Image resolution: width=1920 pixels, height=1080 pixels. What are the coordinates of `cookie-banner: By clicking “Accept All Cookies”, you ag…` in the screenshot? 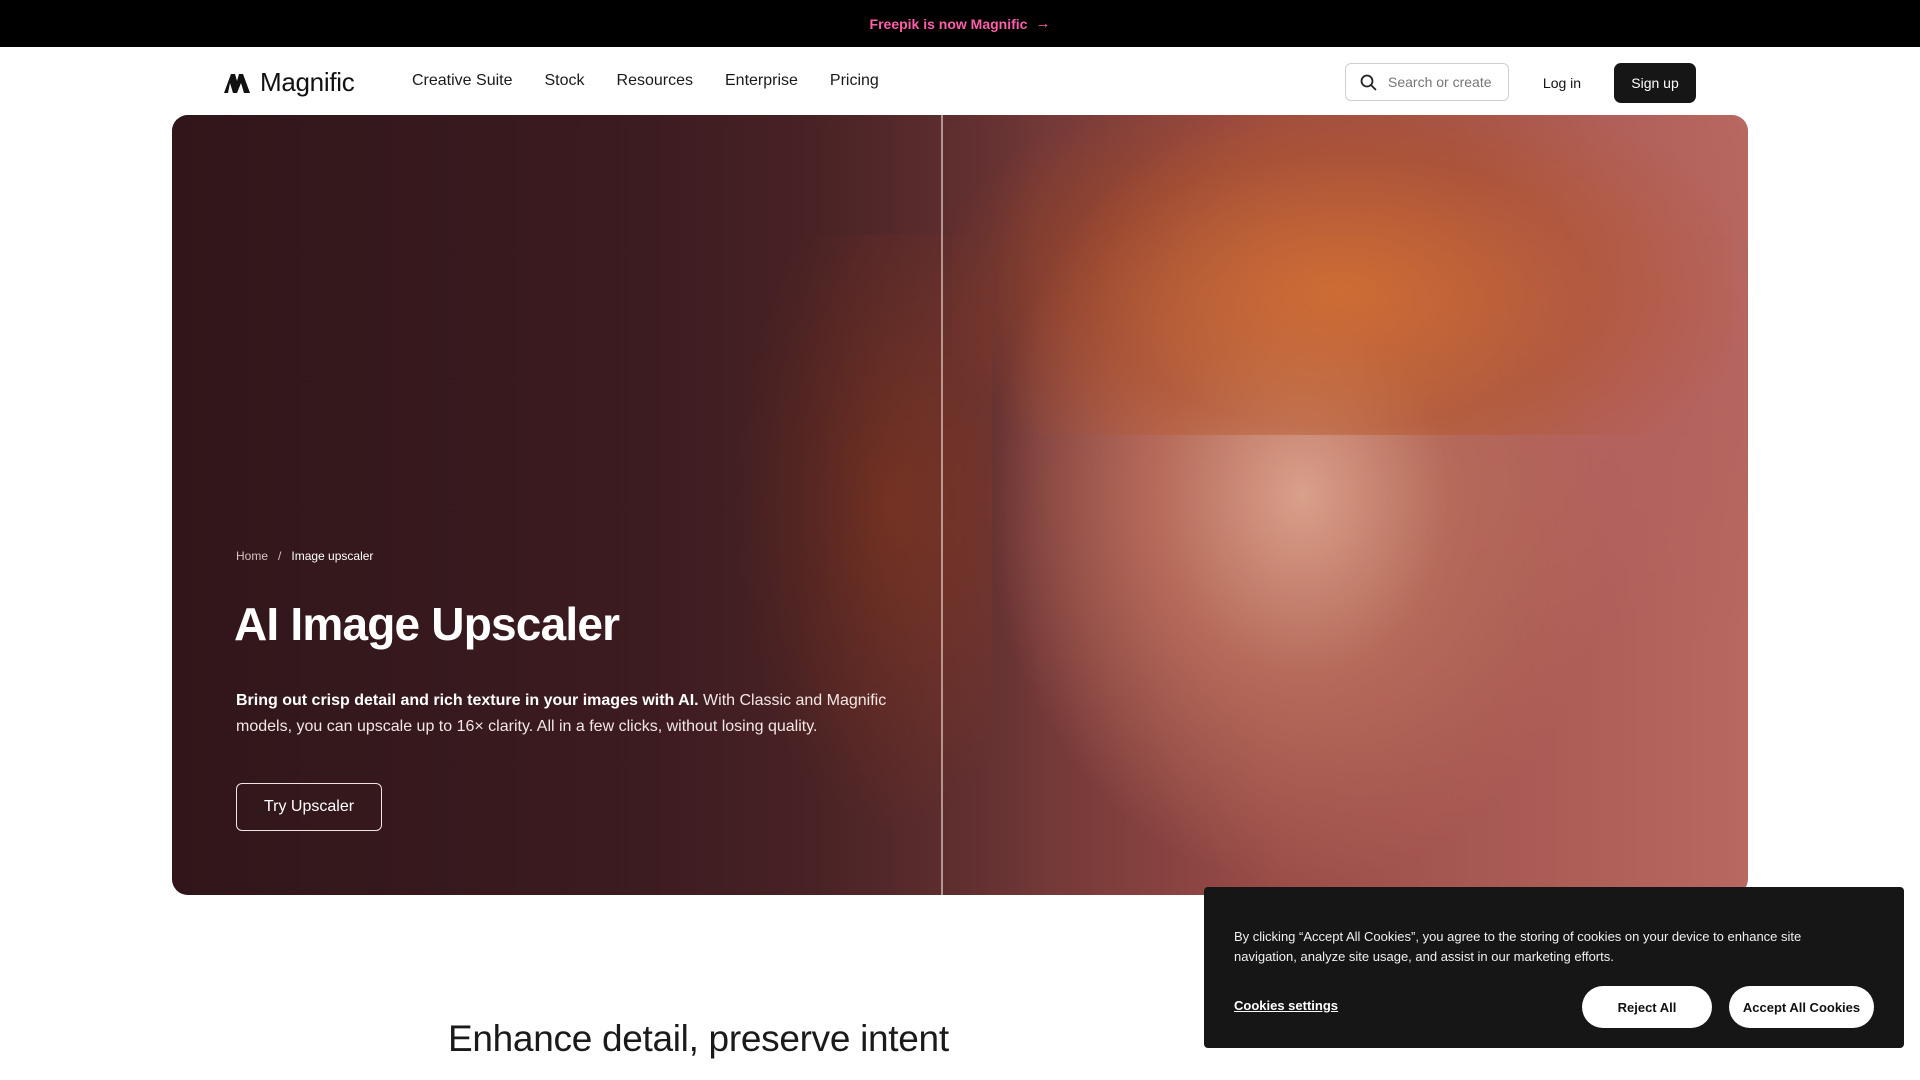 It's located at (1554, 967).